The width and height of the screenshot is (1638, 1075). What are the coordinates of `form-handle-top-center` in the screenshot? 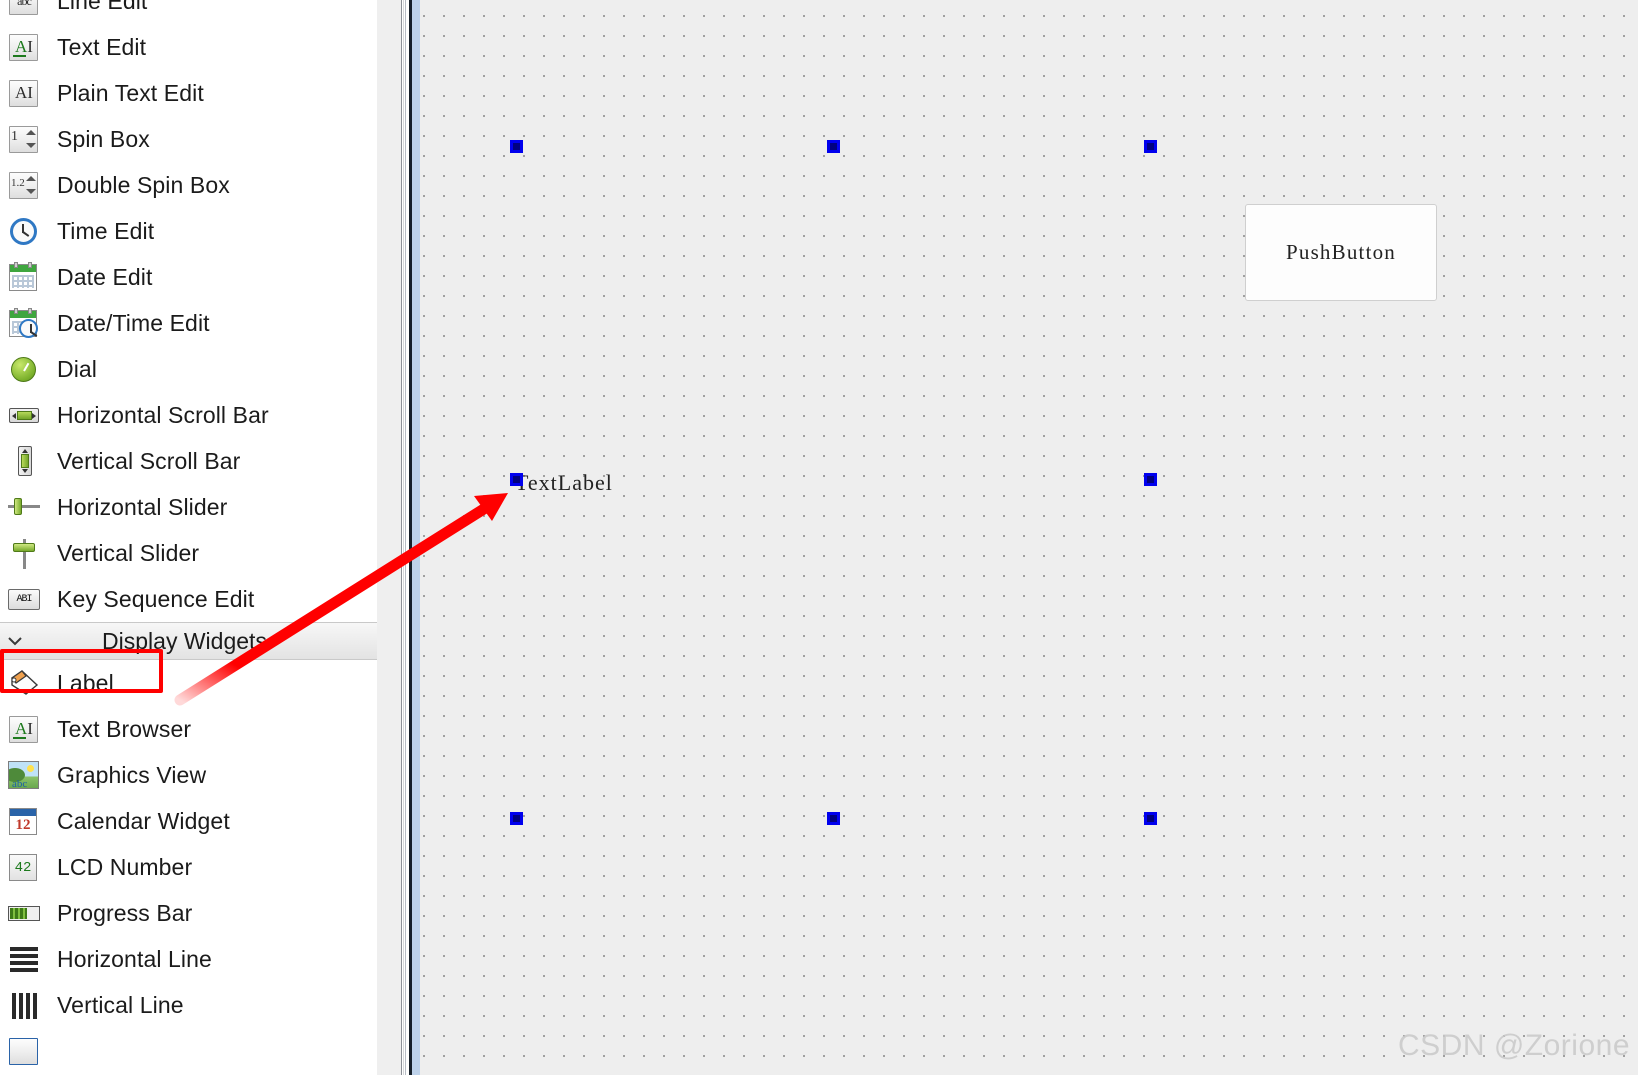 It's located at (833, 146).